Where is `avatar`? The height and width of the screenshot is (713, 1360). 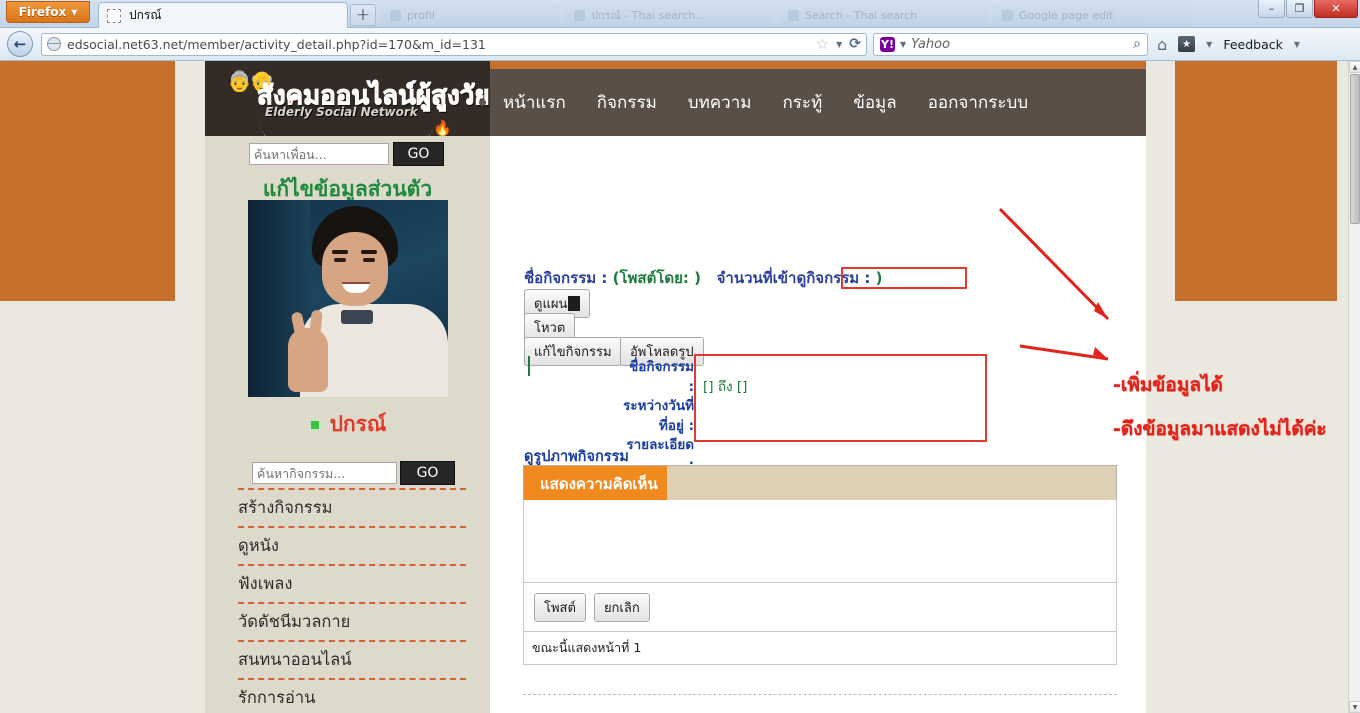
avatar is located at coordinates (348, 298).